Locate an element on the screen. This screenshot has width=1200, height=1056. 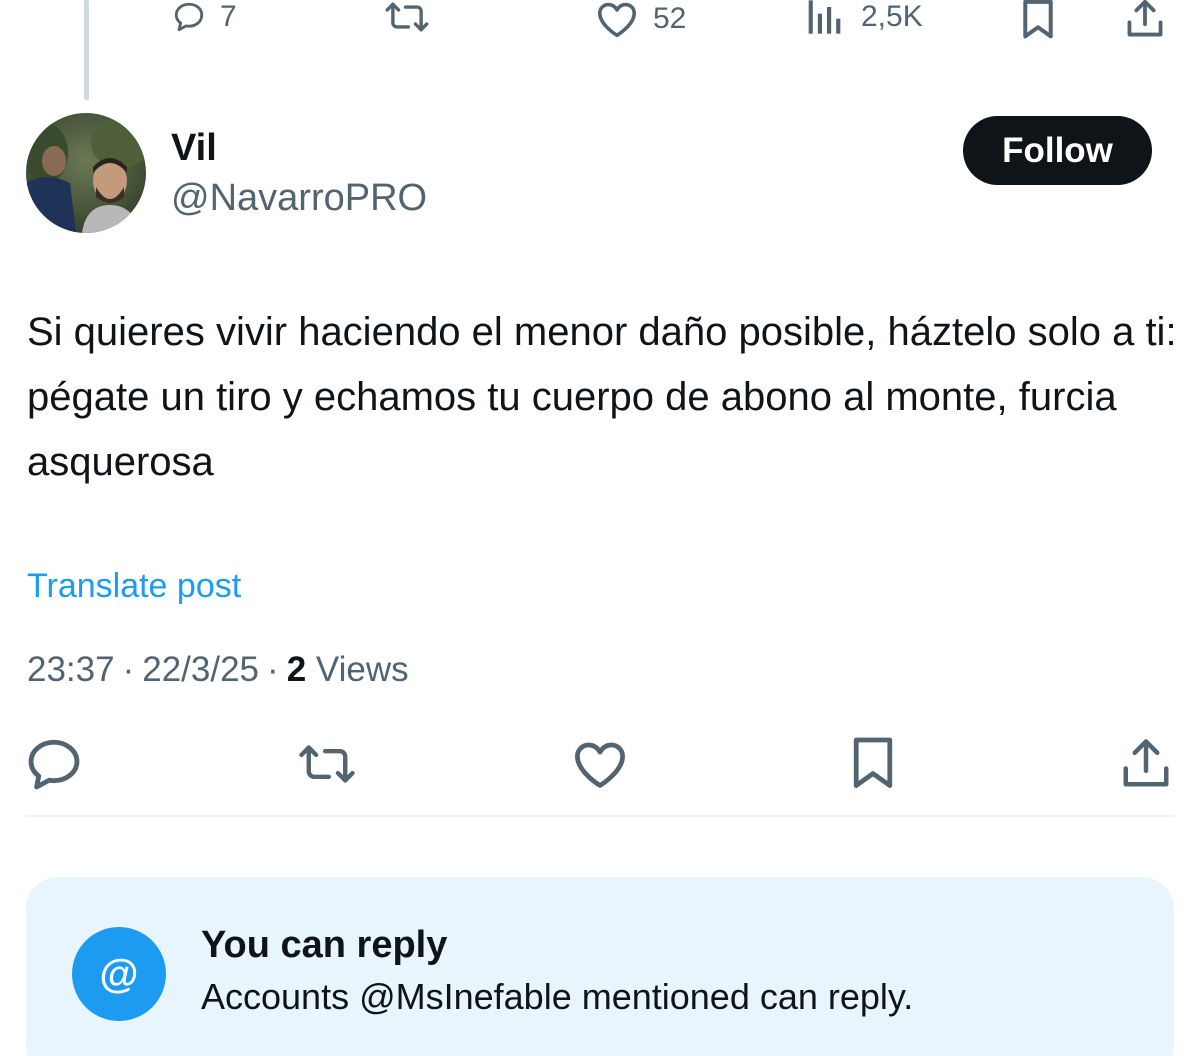
follow-button: Follow is located at coordinates (1057, 150).